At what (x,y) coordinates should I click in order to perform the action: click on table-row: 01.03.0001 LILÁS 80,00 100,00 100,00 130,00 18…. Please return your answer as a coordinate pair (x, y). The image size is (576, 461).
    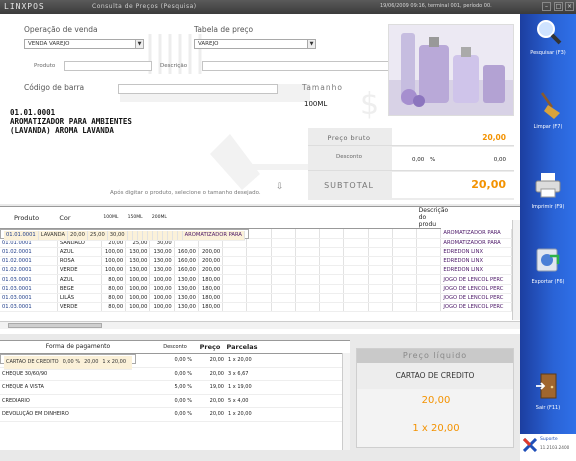
    Looking at the image, I should click on (256, 298).